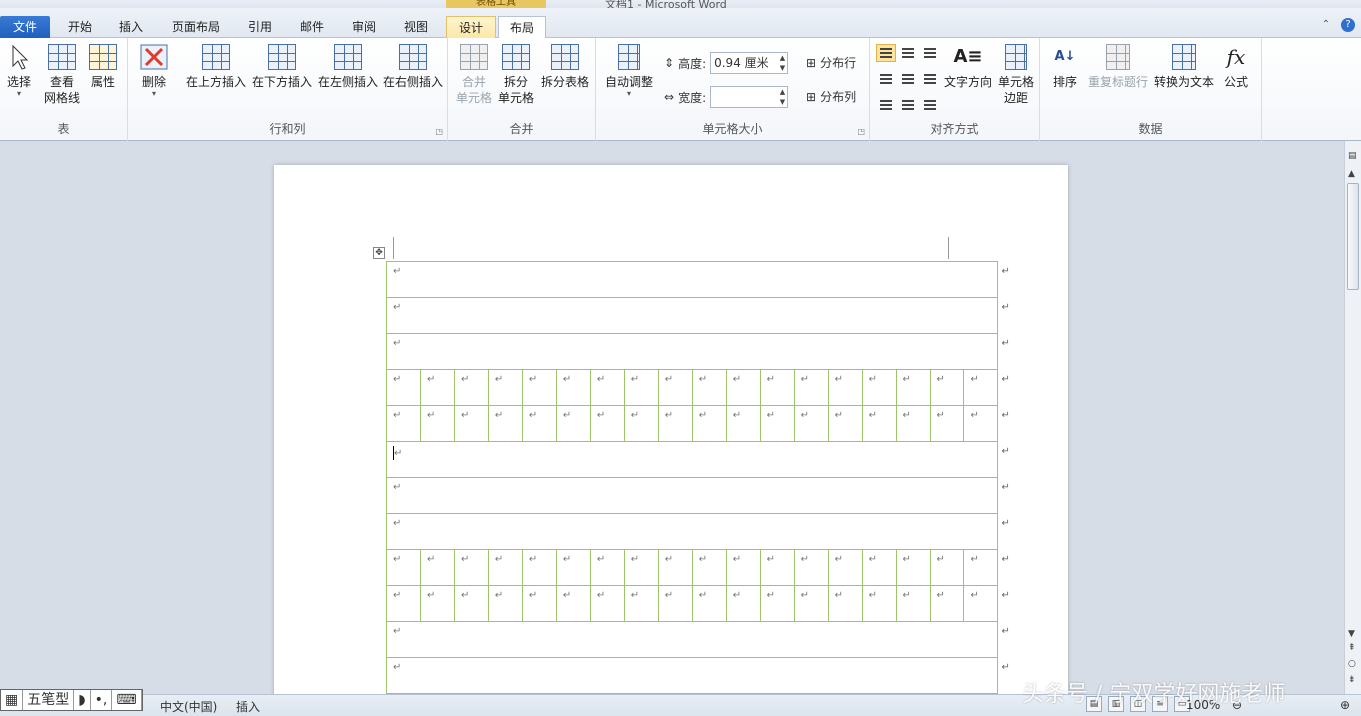 The height and width of the screenshot is (716, 1361). What do you see at coordinates (886, 79) in the screenshot?
I see `align-middle-left-icon` at bounding box center [886, 79].